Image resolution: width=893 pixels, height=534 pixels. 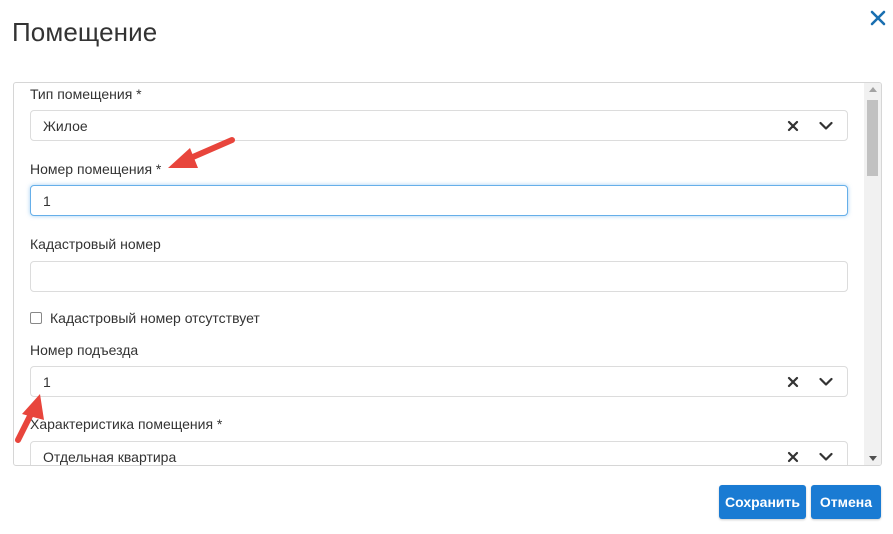 What do you see at coordinates (65, 126) in the screenshot?
I see `room-type-value: Жилое` at bounding box center [65, 126].